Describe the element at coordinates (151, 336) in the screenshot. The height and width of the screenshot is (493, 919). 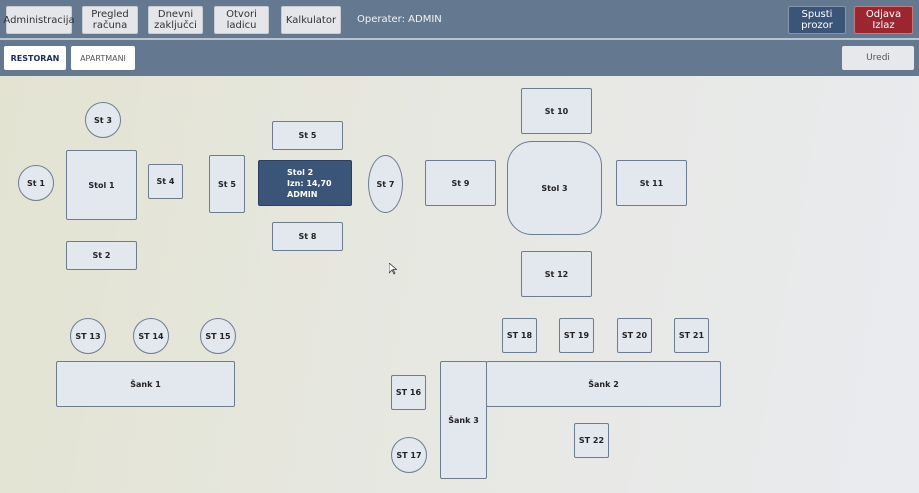
I see `table-st14: ST 14` at that location.